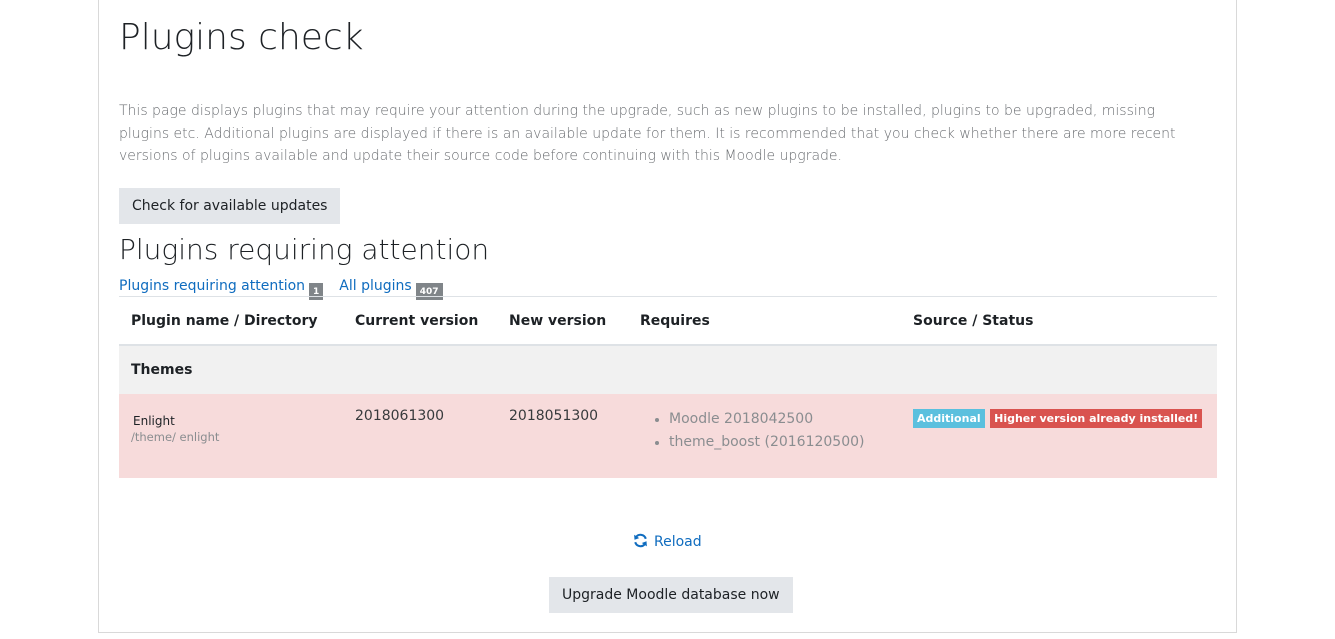 This screenshot has height=639, width=1335. I want to click on reload-label: Reload, so click(678, 542).